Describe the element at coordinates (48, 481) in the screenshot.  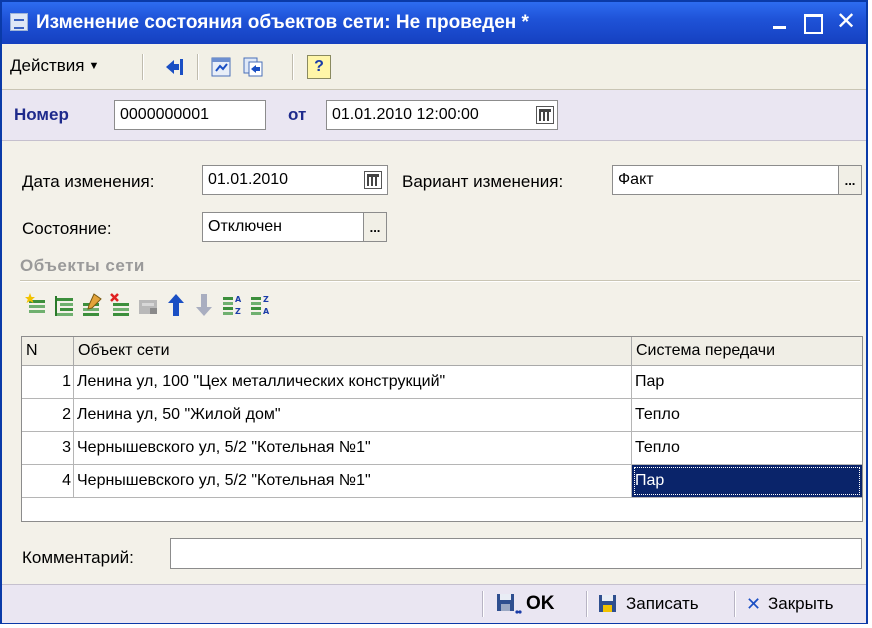
I see `row-number: 4` at that location.